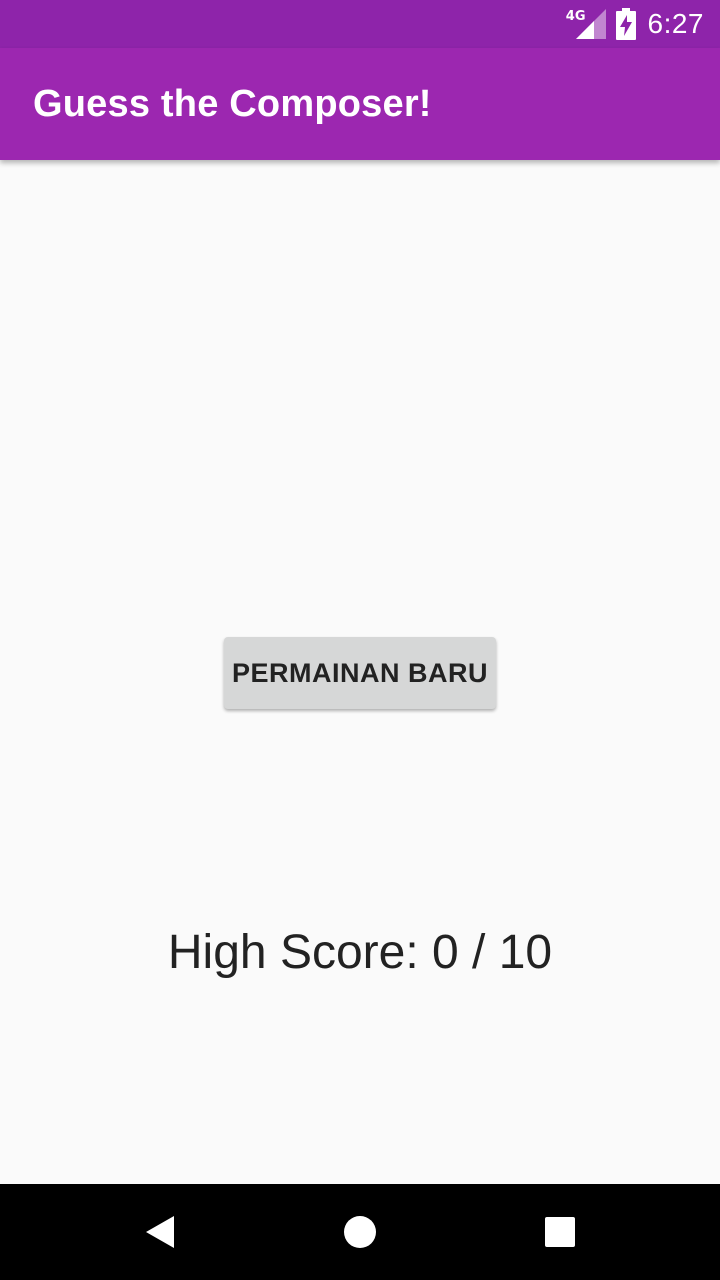 Image resolution: width=720 pixels, height=1280 pixels. I want to click on recents-button, so click(560, 1232).